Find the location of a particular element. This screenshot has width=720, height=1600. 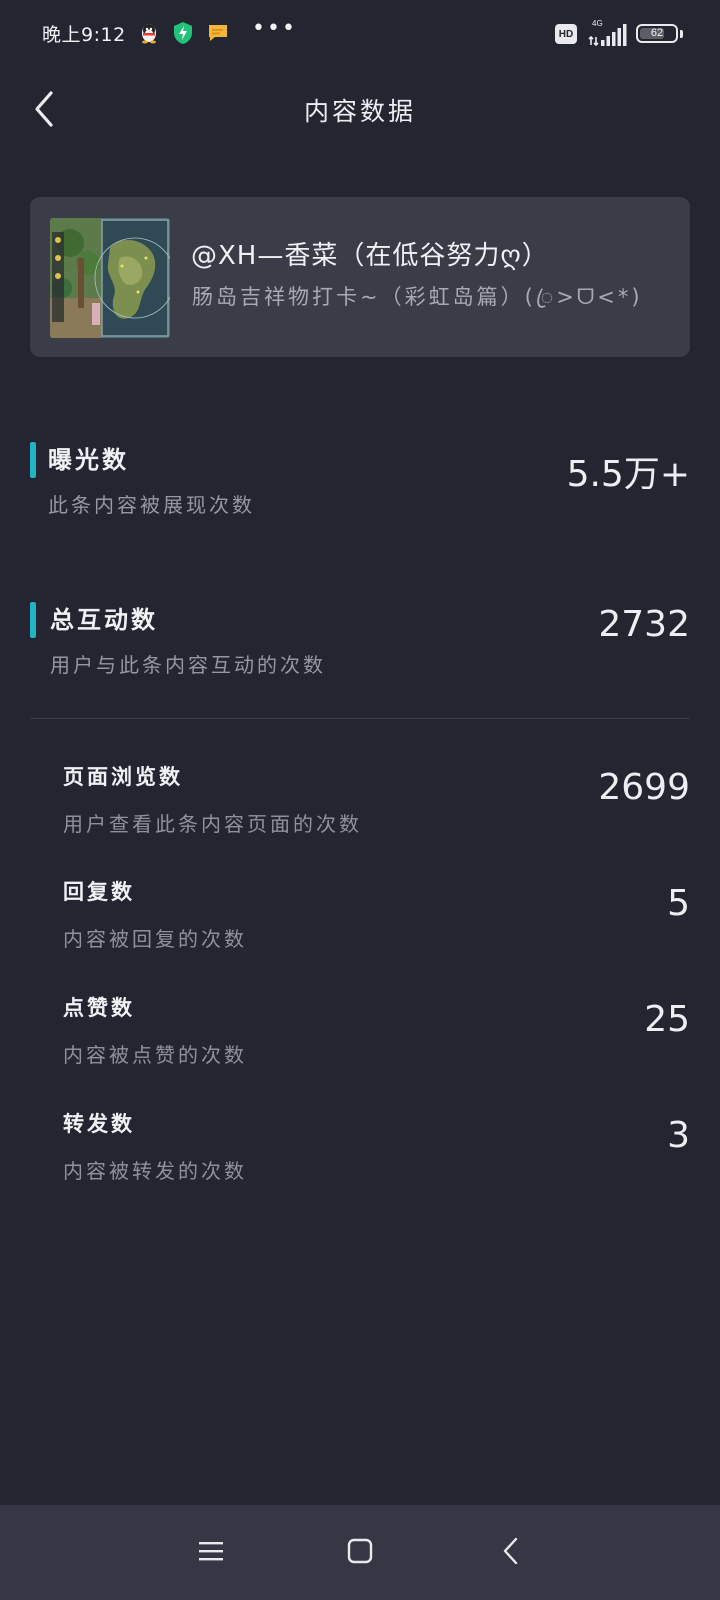

shares-label: 转发数 is located at coordinates (99, 1124).